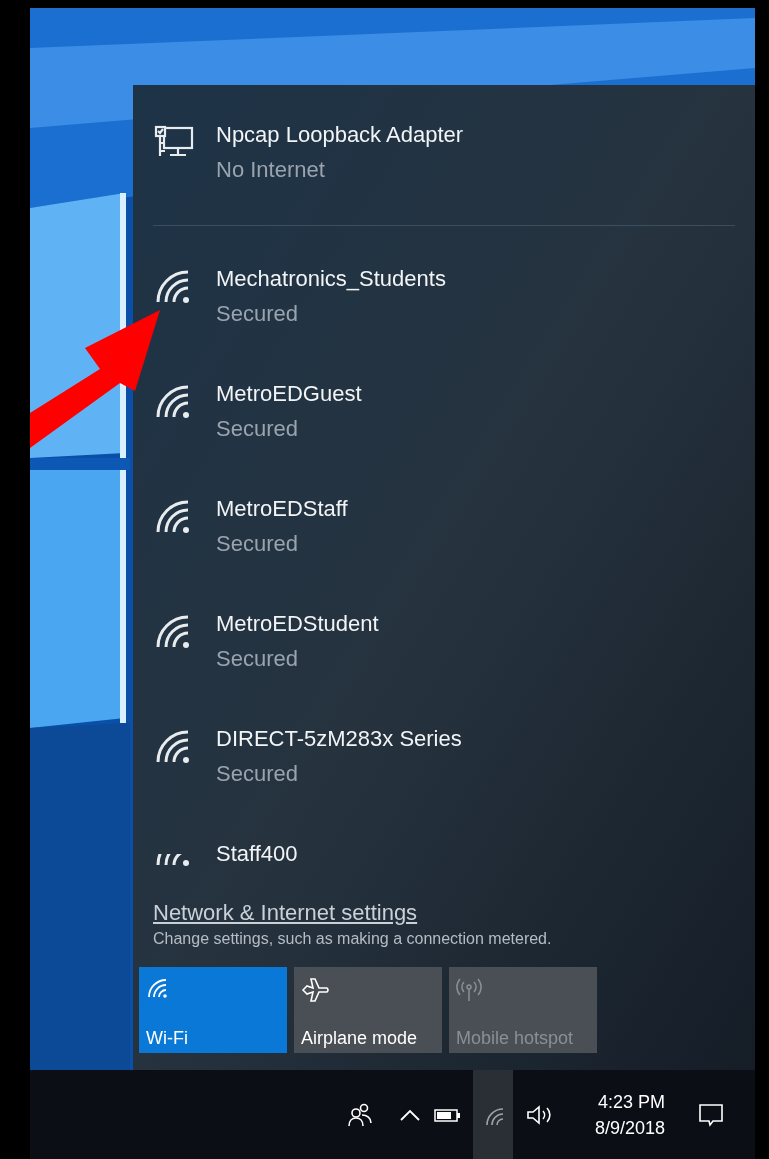 The height and width of the screenshot is (1159, 769). What do you see at coordinates (331, 279) in the screenshot?
I see `network-name: Mechatronics_Students` at bounding box center [331, 279].